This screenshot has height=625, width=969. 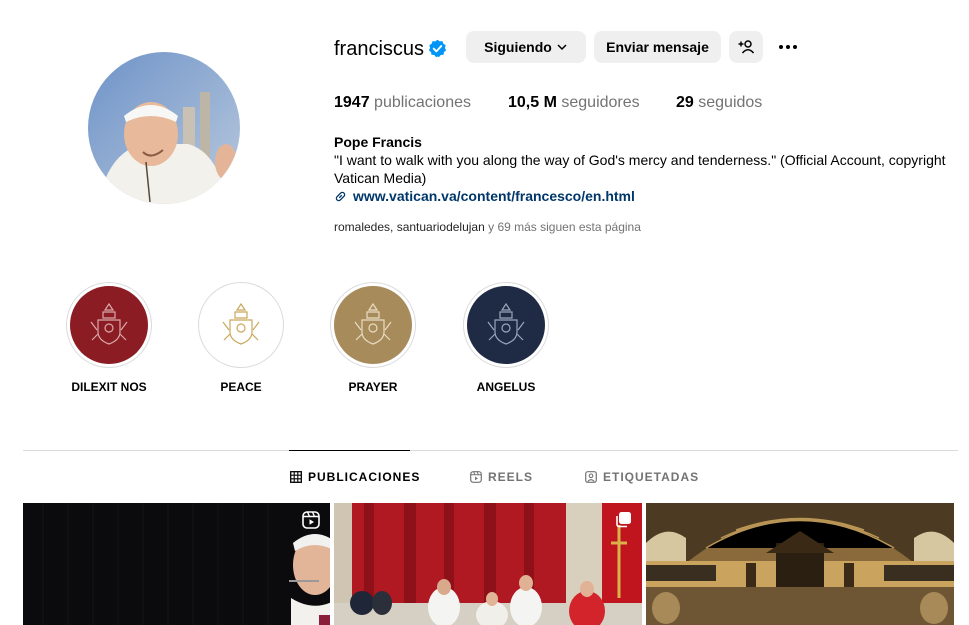 I want to click on following-count: 29, so click(x=685, y=102).